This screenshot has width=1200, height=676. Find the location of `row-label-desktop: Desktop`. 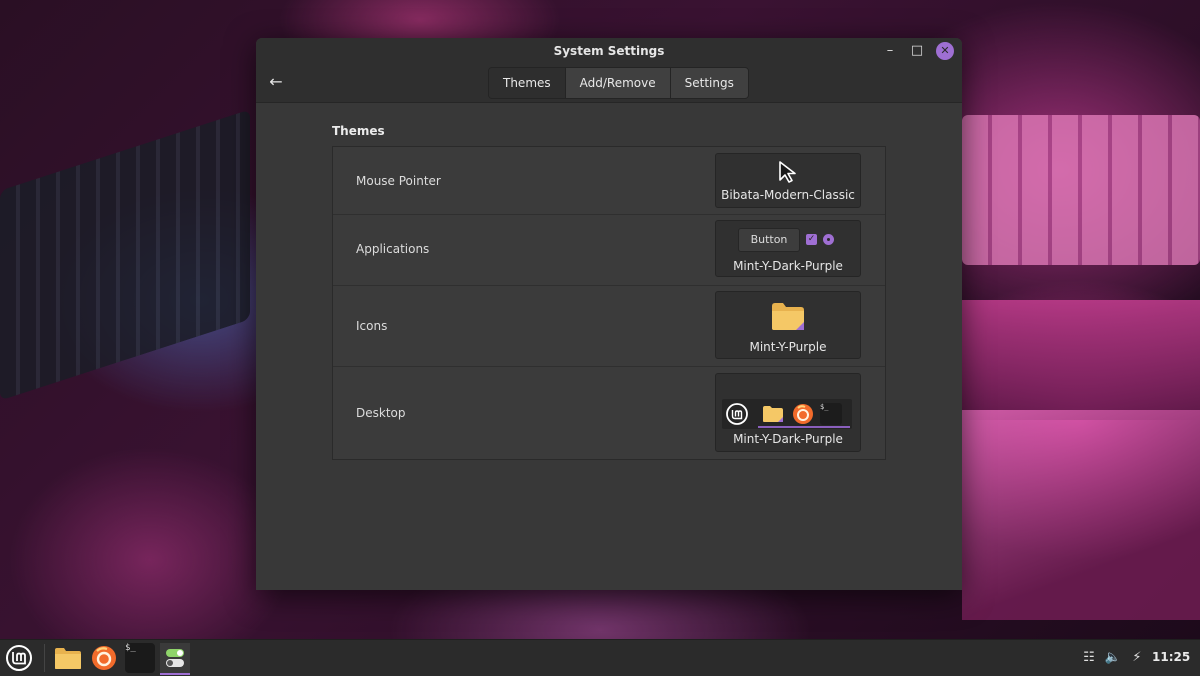

row-label-desktop: Desktop is located at coordinates (381, 413).